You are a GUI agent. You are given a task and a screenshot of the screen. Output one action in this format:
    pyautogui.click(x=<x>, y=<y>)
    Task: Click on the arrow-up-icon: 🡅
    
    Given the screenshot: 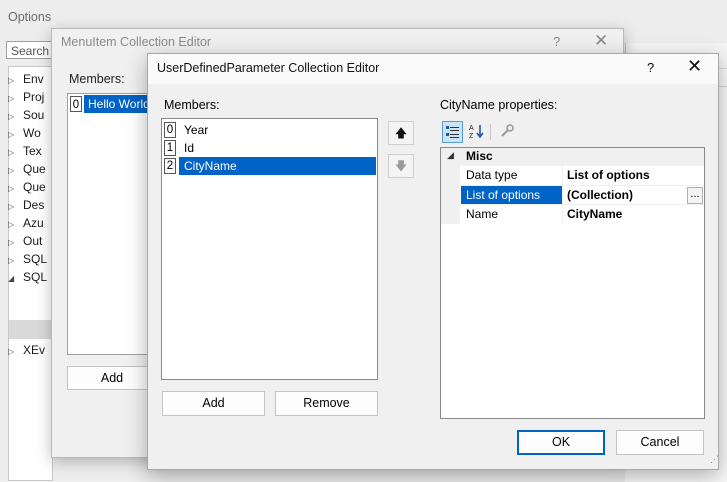 What is the action you would take?
    pyautogui.click(x=401, y=133)
    